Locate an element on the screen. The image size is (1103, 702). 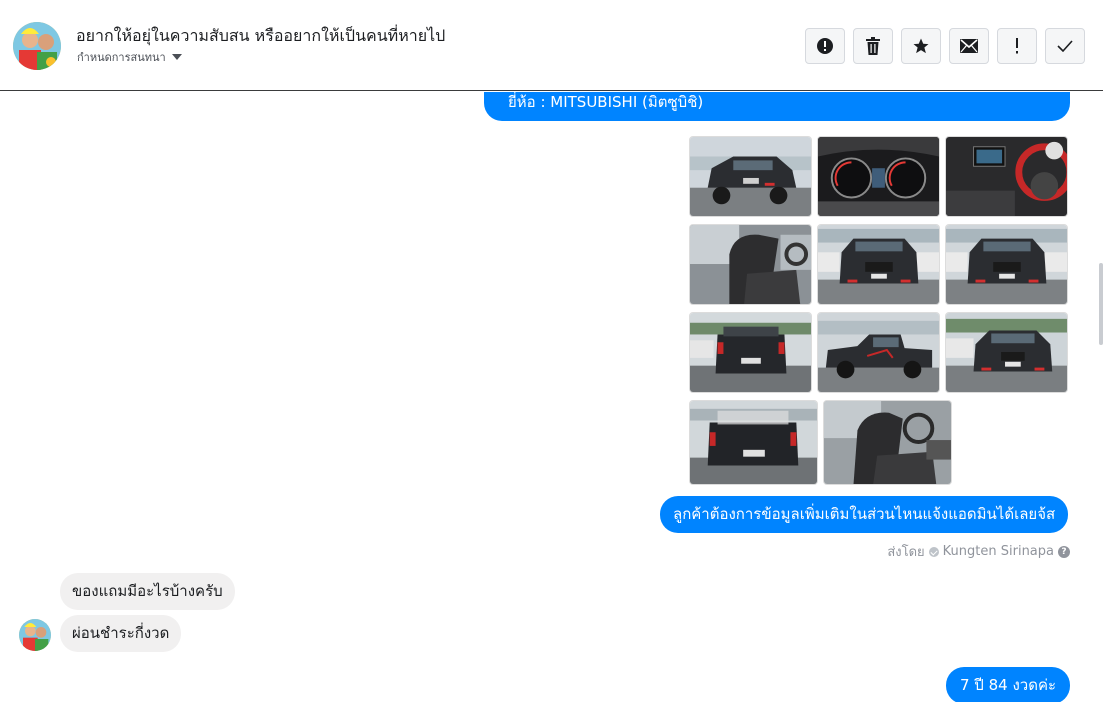
alert-circle-icon is located at coordinates (825, 46).